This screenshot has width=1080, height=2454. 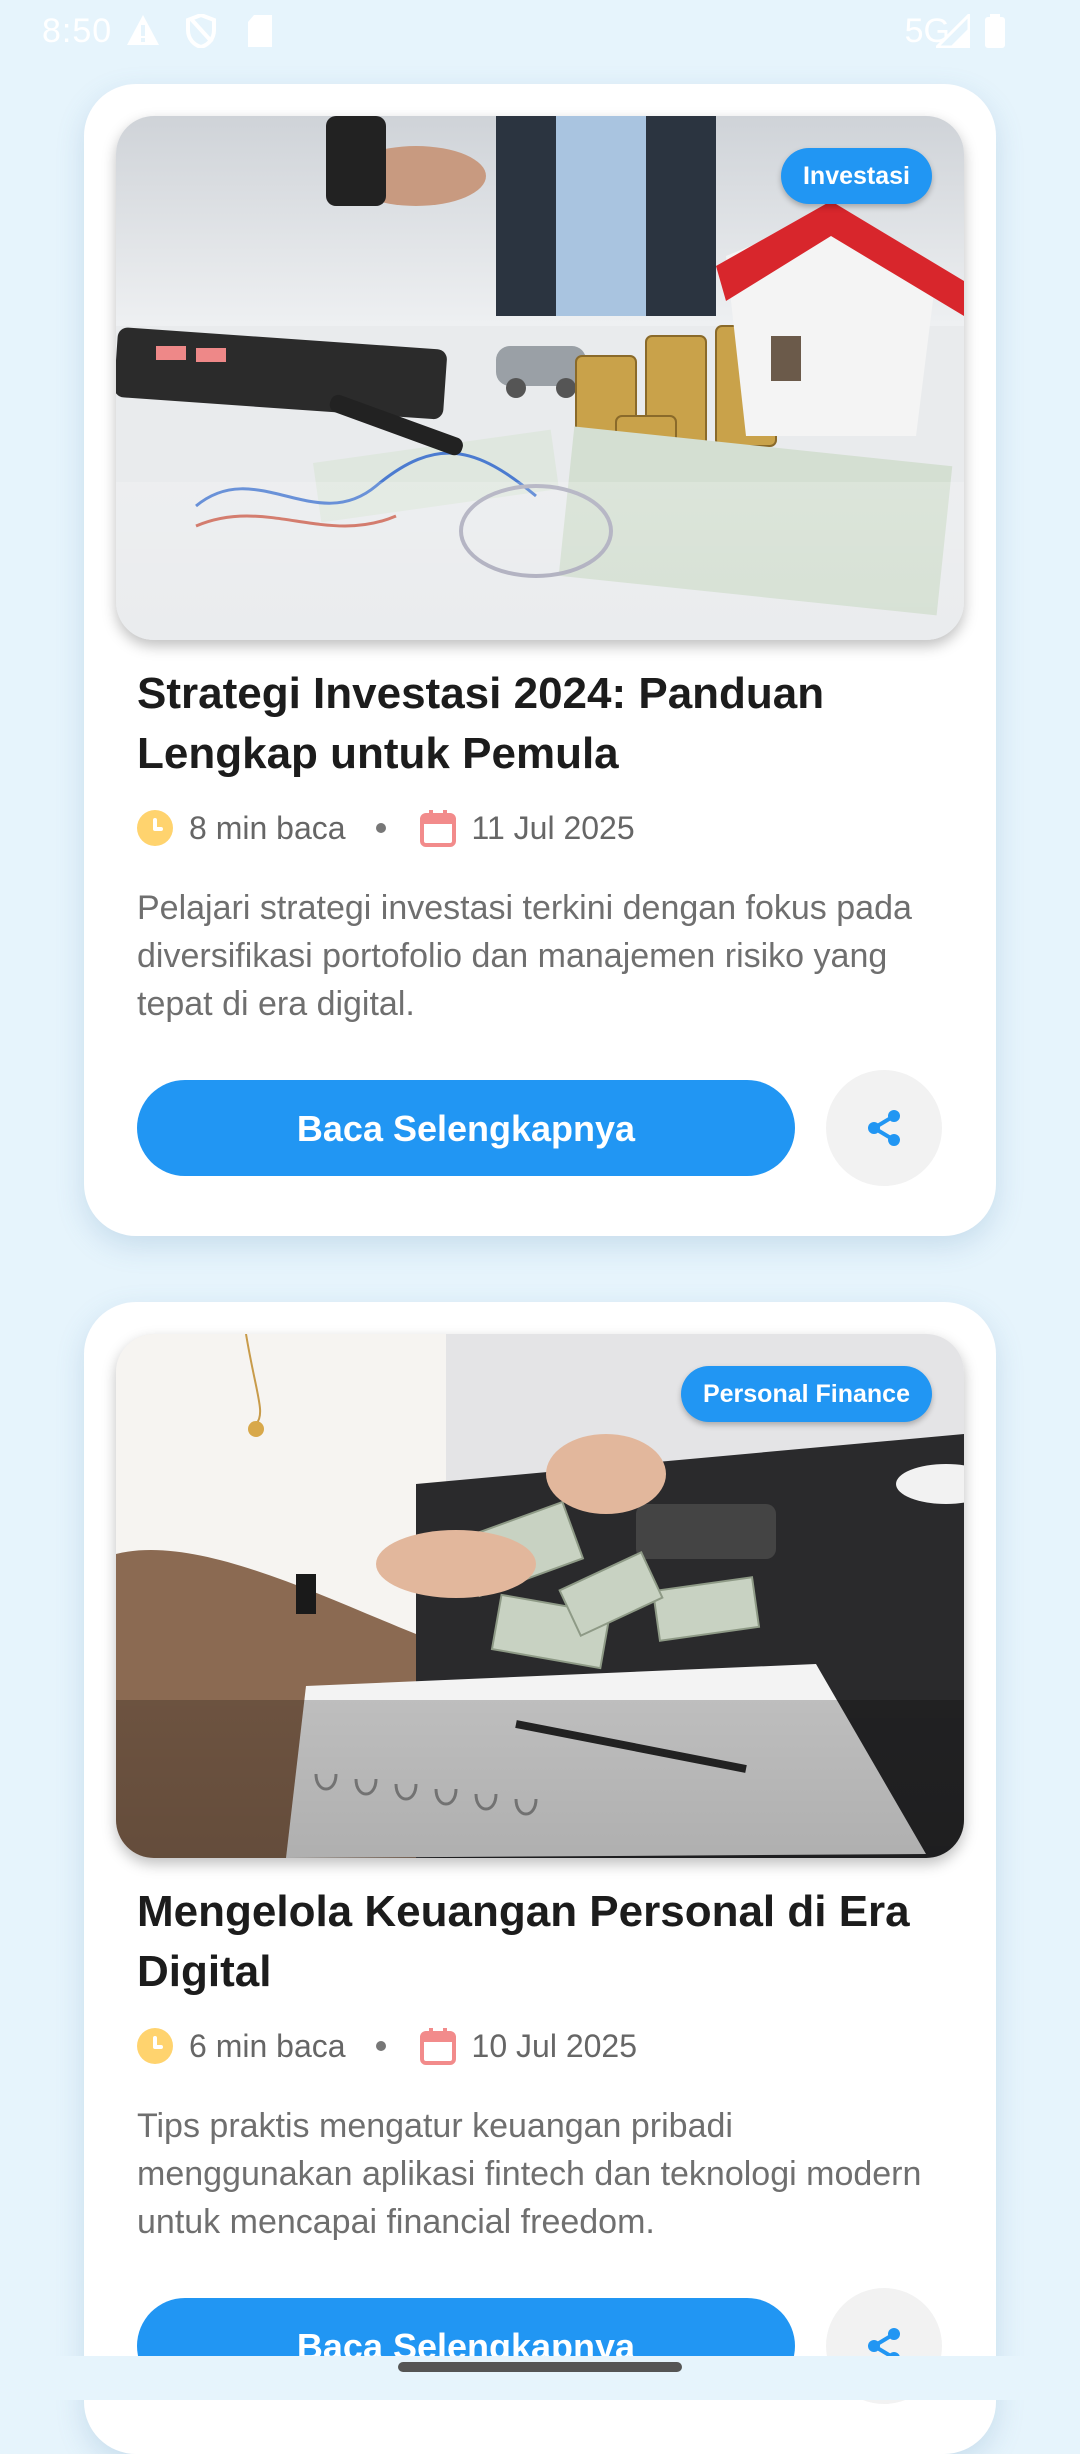 I want to click on share-button, so click(x=884, y=1128).